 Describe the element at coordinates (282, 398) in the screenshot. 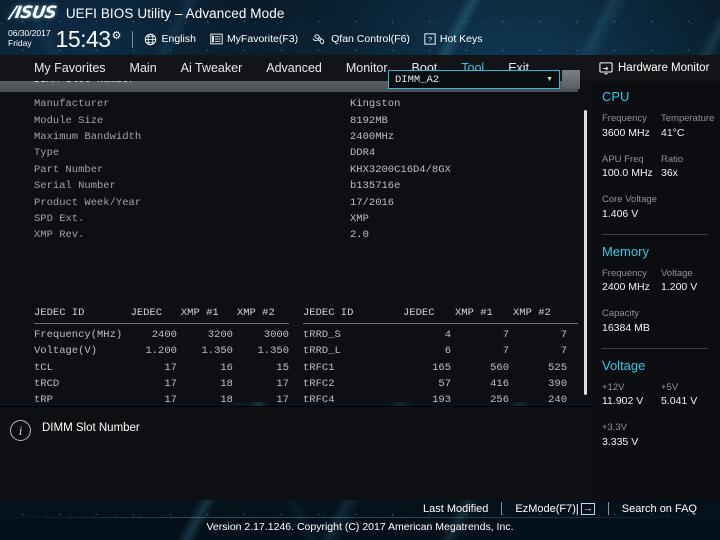

I see `cell: 17` at that location.